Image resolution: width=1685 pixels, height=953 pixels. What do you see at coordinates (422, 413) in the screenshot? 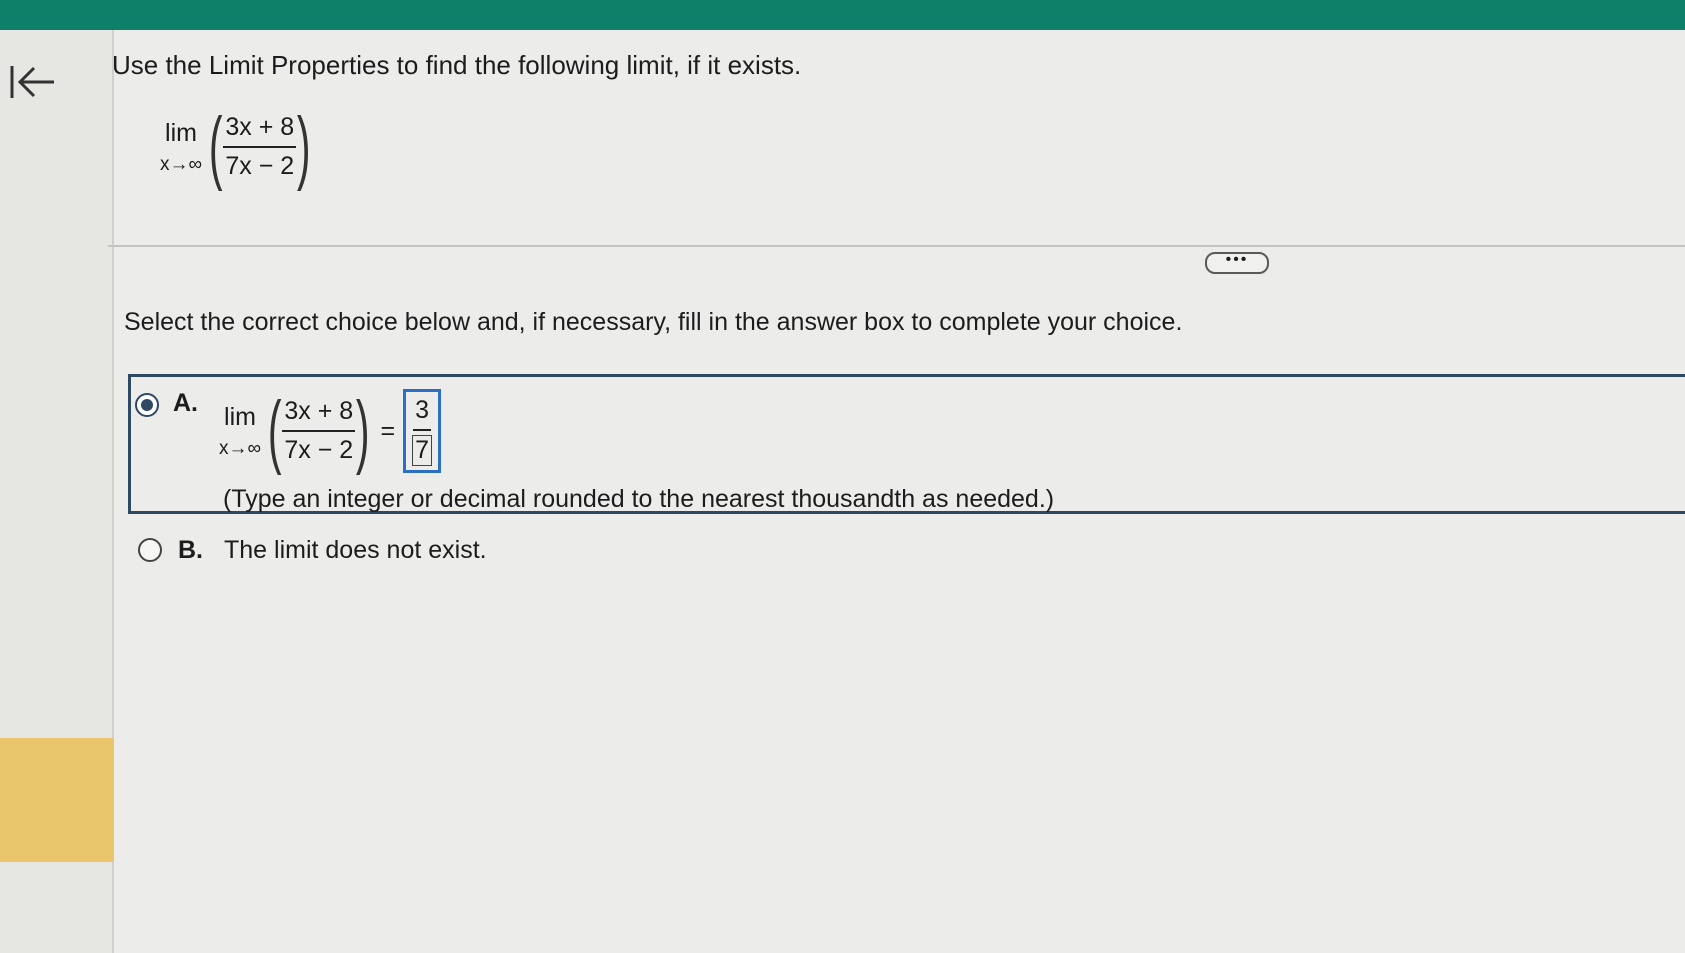
I see `answer-numerator: 3` at bounding box center [422, 413].